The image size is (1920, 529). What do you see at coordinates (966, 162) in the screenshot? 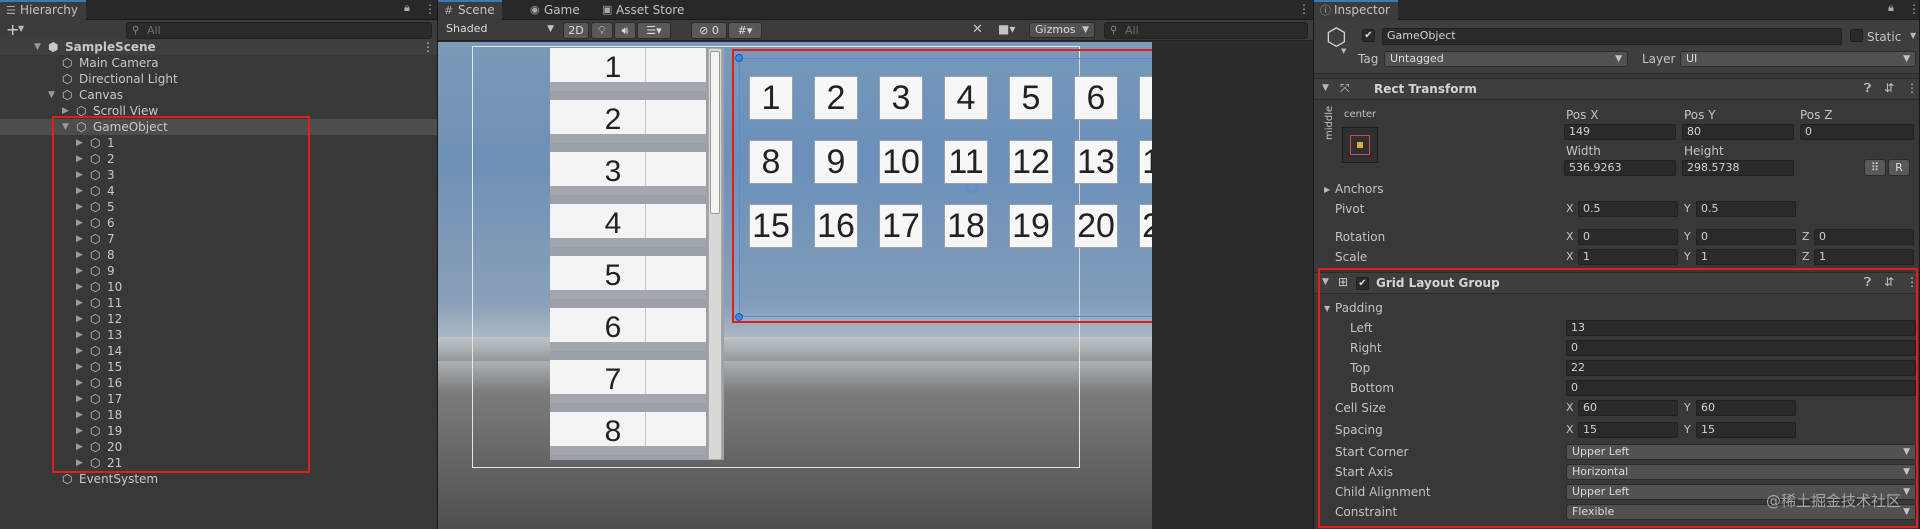
I see `grid-tile: 11` at bounding box center [966, 162].